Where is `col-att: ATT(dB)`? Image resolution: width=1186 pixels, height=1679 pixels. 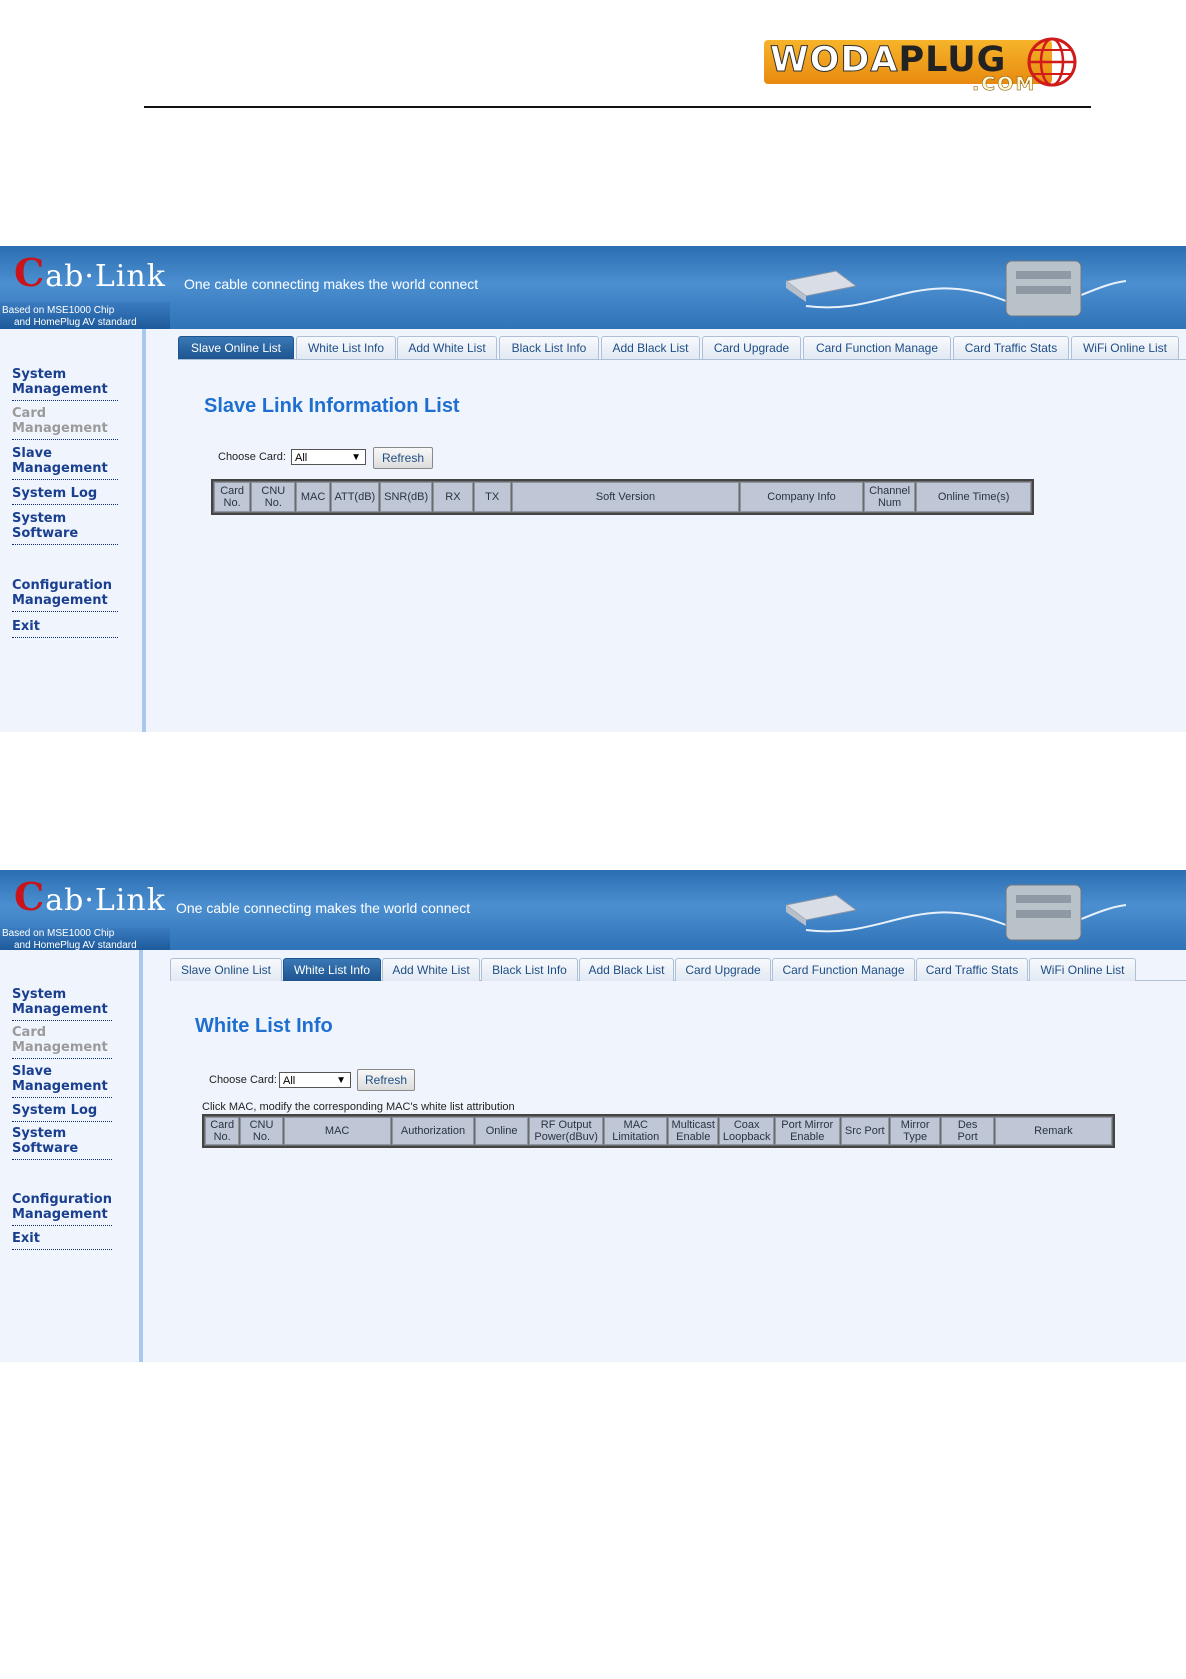
col-att: ATT(dB) is located at coordinates (354, 497).